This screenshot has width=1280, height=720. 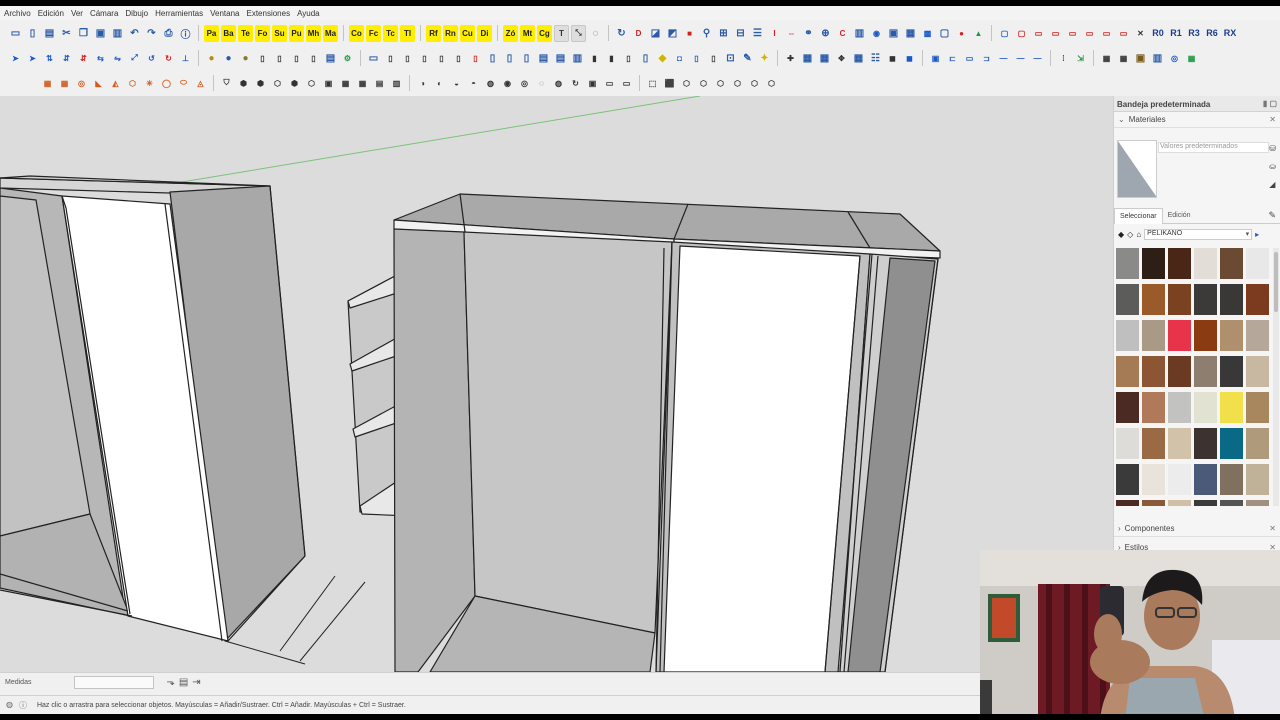 I want to click on component-button-fo: Fo, so click(x=262, y=33).